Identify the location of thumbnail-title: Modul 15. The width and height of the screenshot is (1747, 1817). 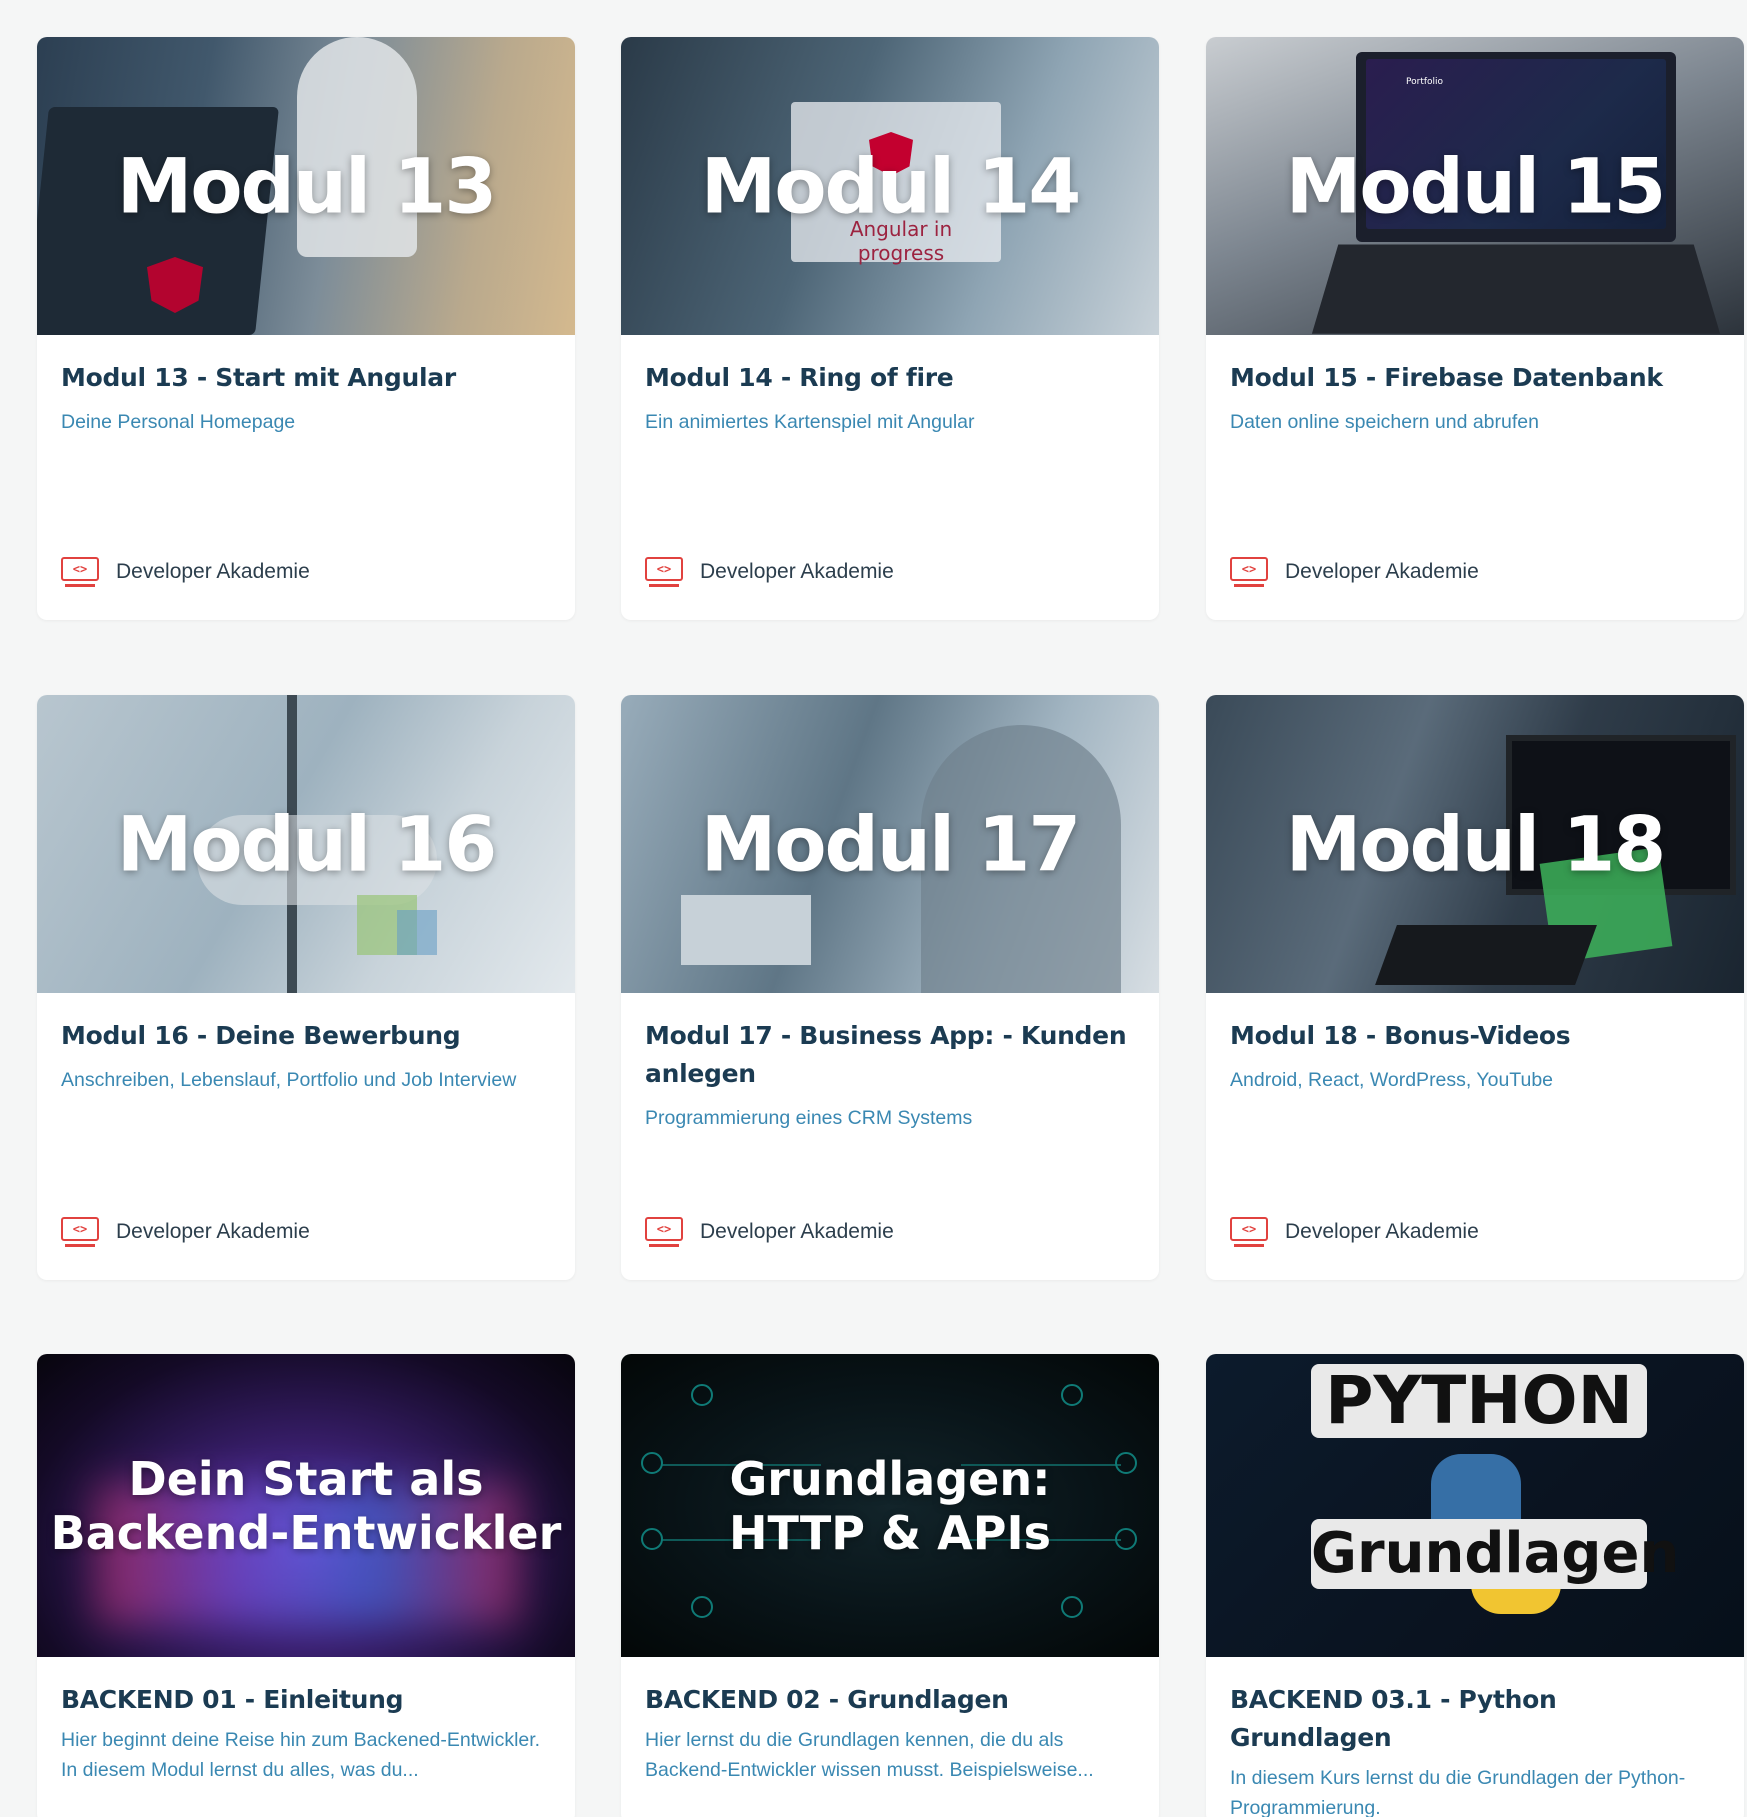
(1476, 186).